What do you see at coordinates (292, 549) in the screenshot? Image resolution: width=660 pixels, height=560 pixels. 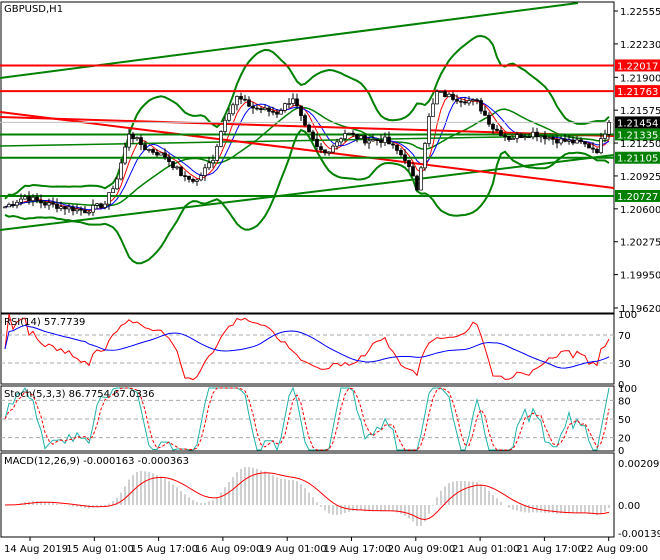 I see `time-label: 19 Aug 01:00` at bounding box center [292, 549].